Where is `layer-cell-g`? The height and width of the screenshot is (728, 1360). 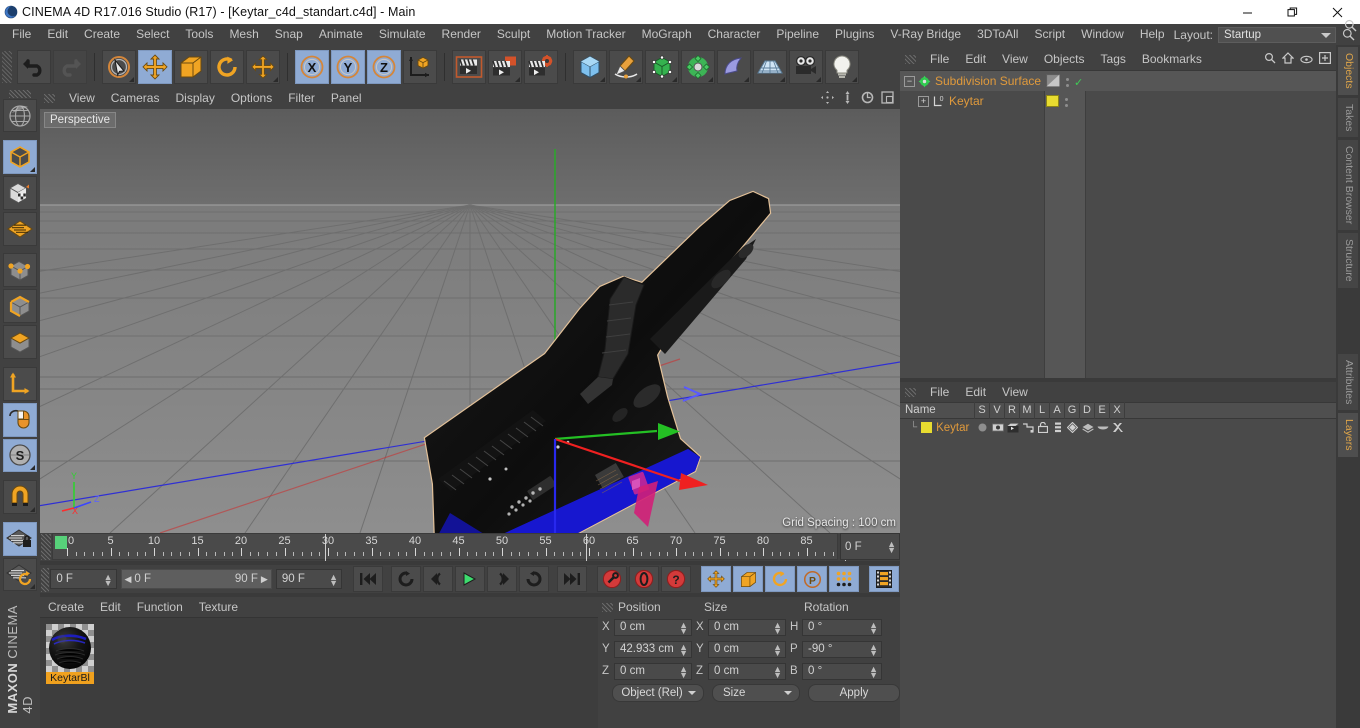
layer-cell-g is located at coordinates (1072, 427).